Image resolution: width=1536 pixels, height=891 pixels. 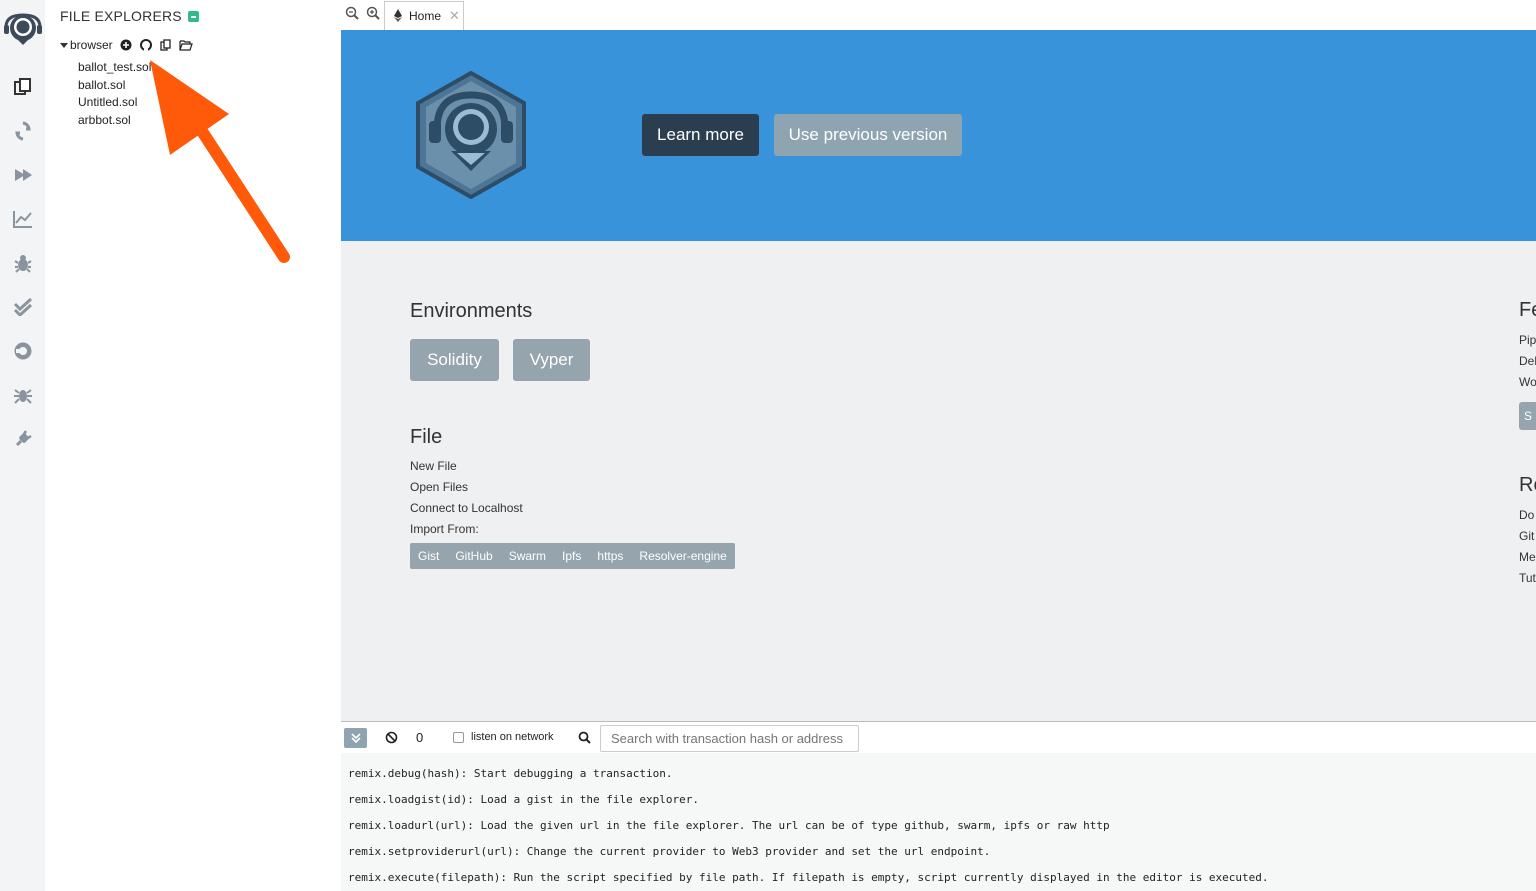 What do you see at coordinates (1527, 361) in the screenshot?
I see `featured-item: Del` at bounding box center [1527, 361].